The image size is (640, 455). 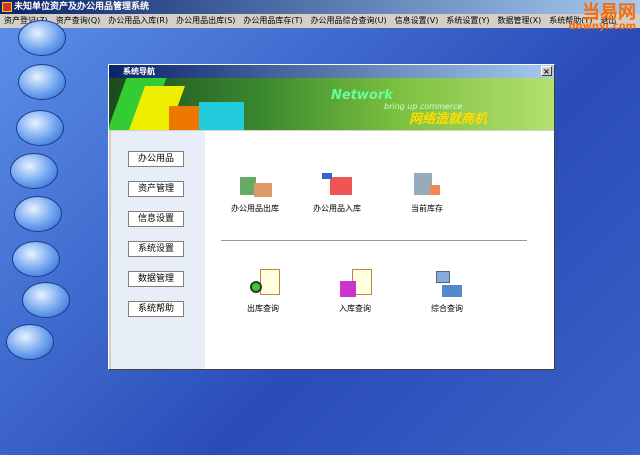 I want to click on stock-icon, so click(x=427, y=184).